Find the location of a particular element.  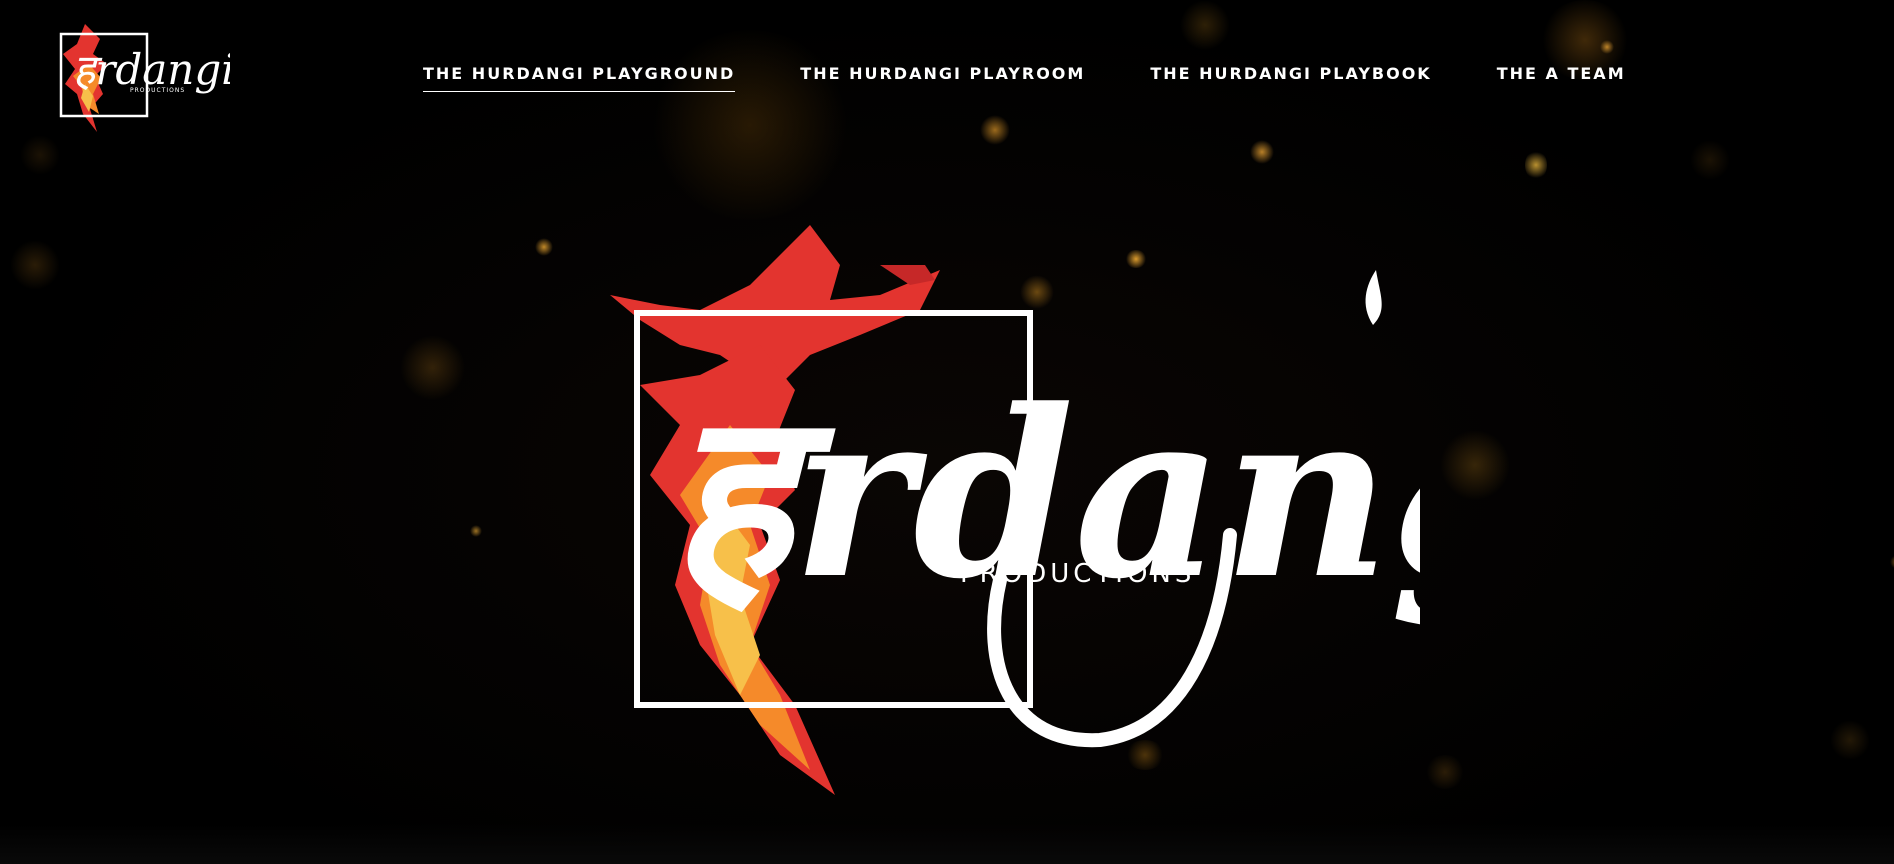

bottom-fade is located at coordinates (947, 844).